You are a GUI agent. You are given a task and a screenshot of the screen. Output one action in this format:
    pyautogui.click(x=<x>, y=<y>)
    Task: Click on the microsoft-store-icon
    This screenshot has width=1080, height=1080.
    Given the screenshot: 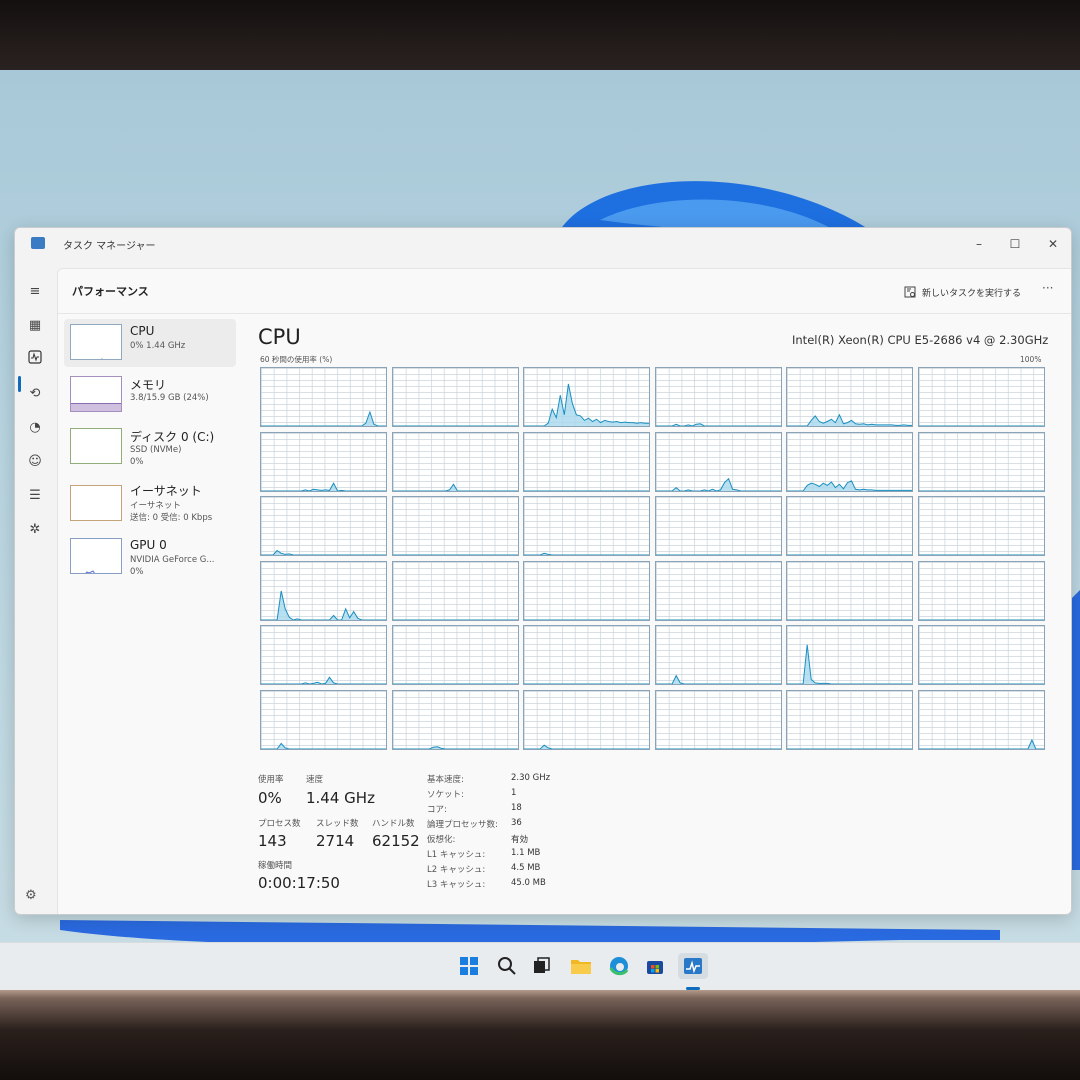 What is the action you would take?
    pyautogui.click(x=655, y=966)
    